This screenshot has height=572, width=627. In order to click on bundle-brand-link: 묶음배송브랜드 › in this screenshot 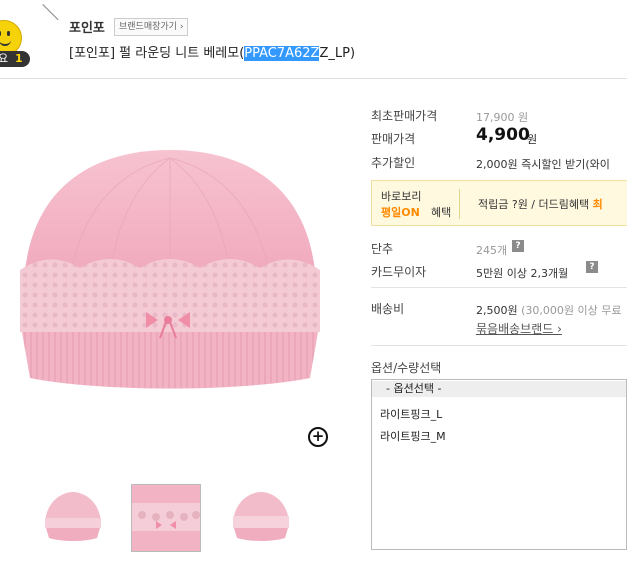, I will do `click(519, 328)`.